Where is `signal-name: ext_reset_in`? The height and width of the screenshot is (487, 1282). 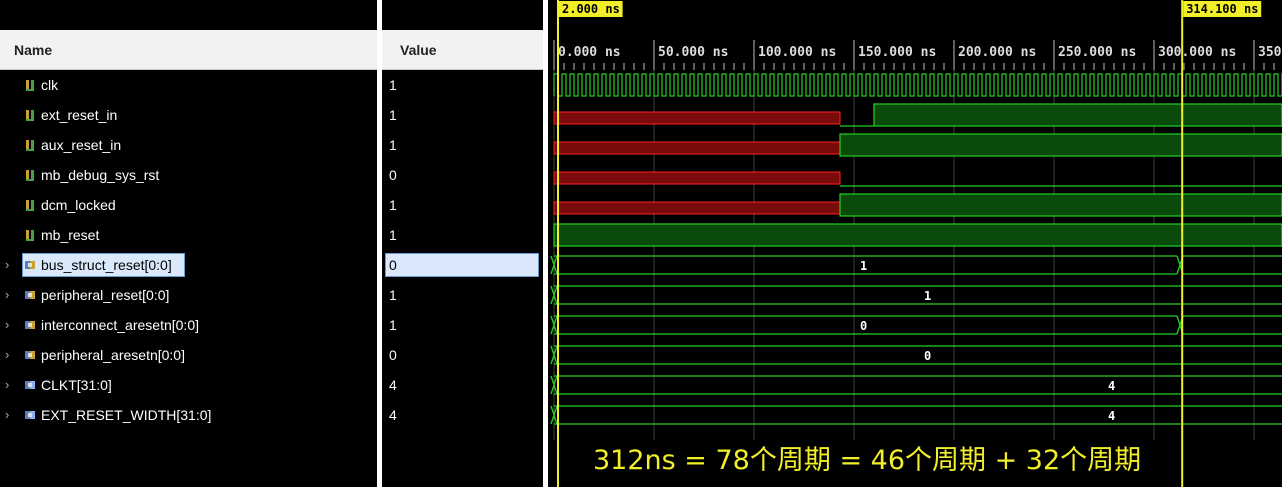
signal-name: ext_reset_in is located at coordinates (79, 115).